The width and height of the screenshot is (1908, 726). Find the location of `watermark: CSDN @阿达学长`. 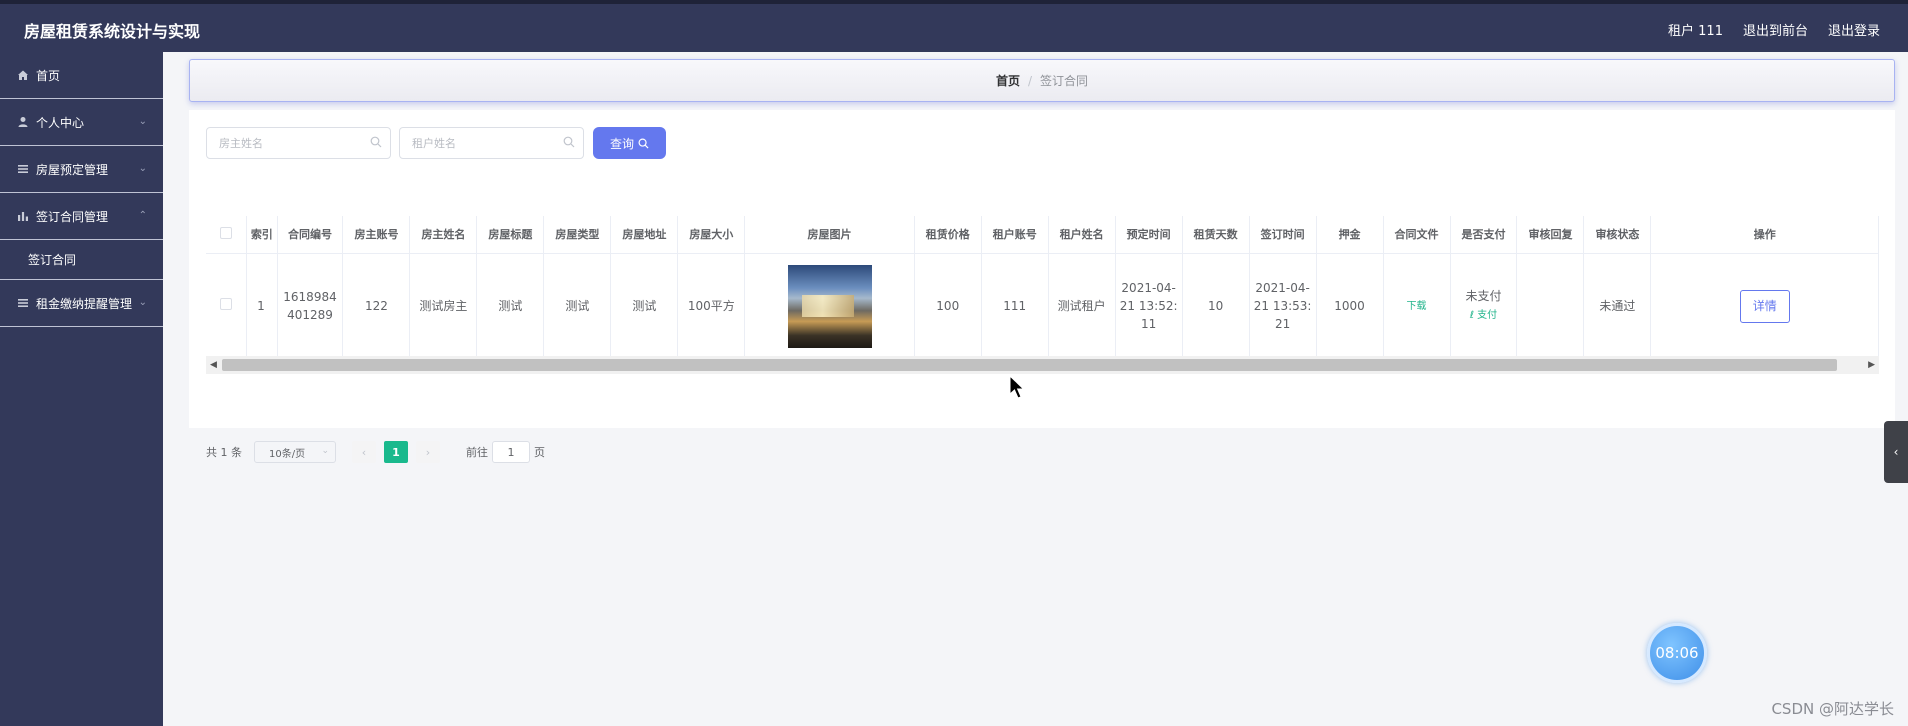

watermark: CSDN @阿达学长 is located at coordinates (1832, 709).